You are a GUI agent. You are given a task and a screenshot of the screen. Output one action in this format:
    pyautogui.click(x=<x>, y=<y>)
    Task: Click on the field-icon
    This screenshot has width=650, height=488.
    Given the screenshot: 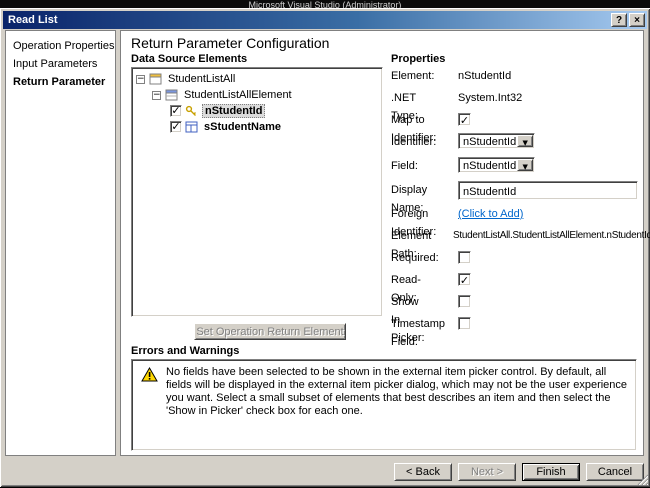 What is the action you would take?
    pyautogui.click(x=192, y=127)
    